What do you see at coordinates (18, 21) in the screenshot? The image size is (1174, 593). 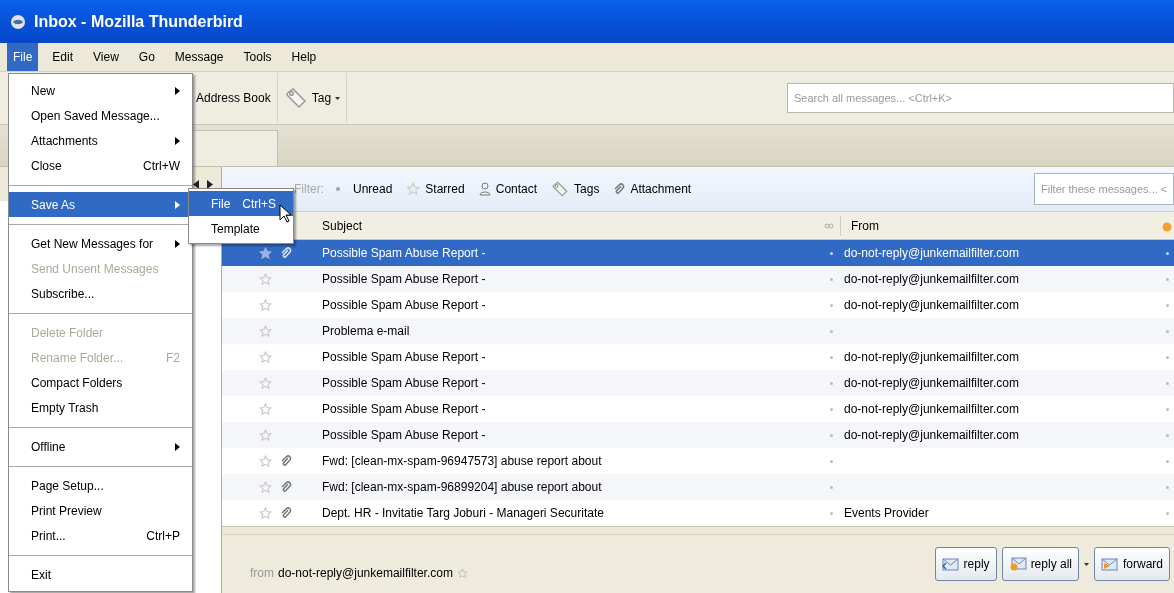 I see `app-icon` at bounding box center [18, 21].